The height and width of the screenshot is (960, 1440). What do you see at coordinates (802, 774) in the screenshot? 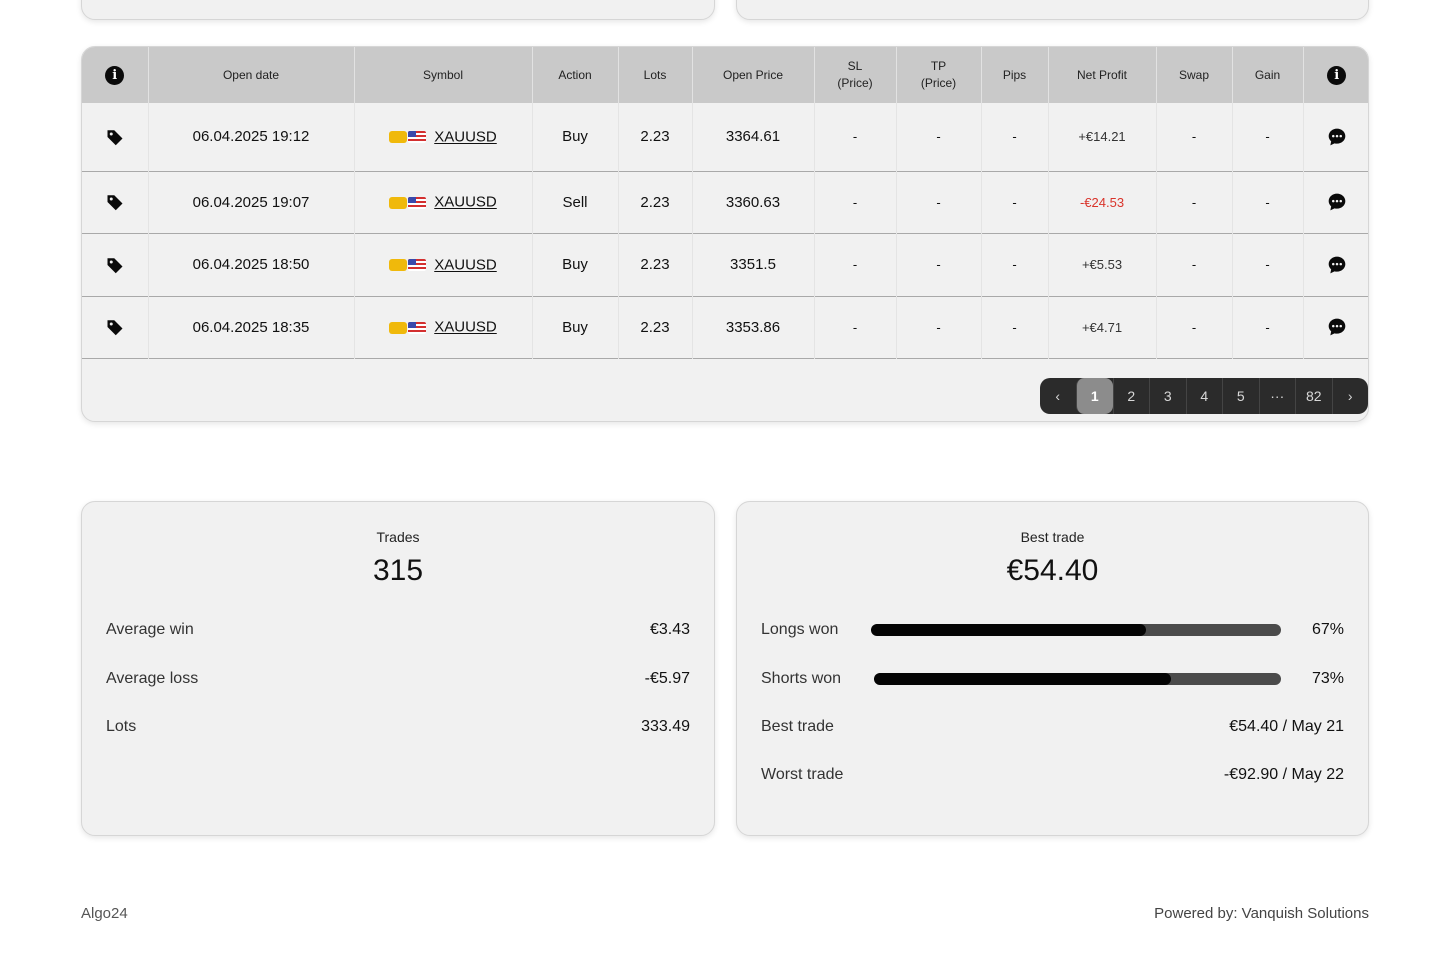
I see `worst-trade-label: Worst trade` at bounding box center [802, 774].